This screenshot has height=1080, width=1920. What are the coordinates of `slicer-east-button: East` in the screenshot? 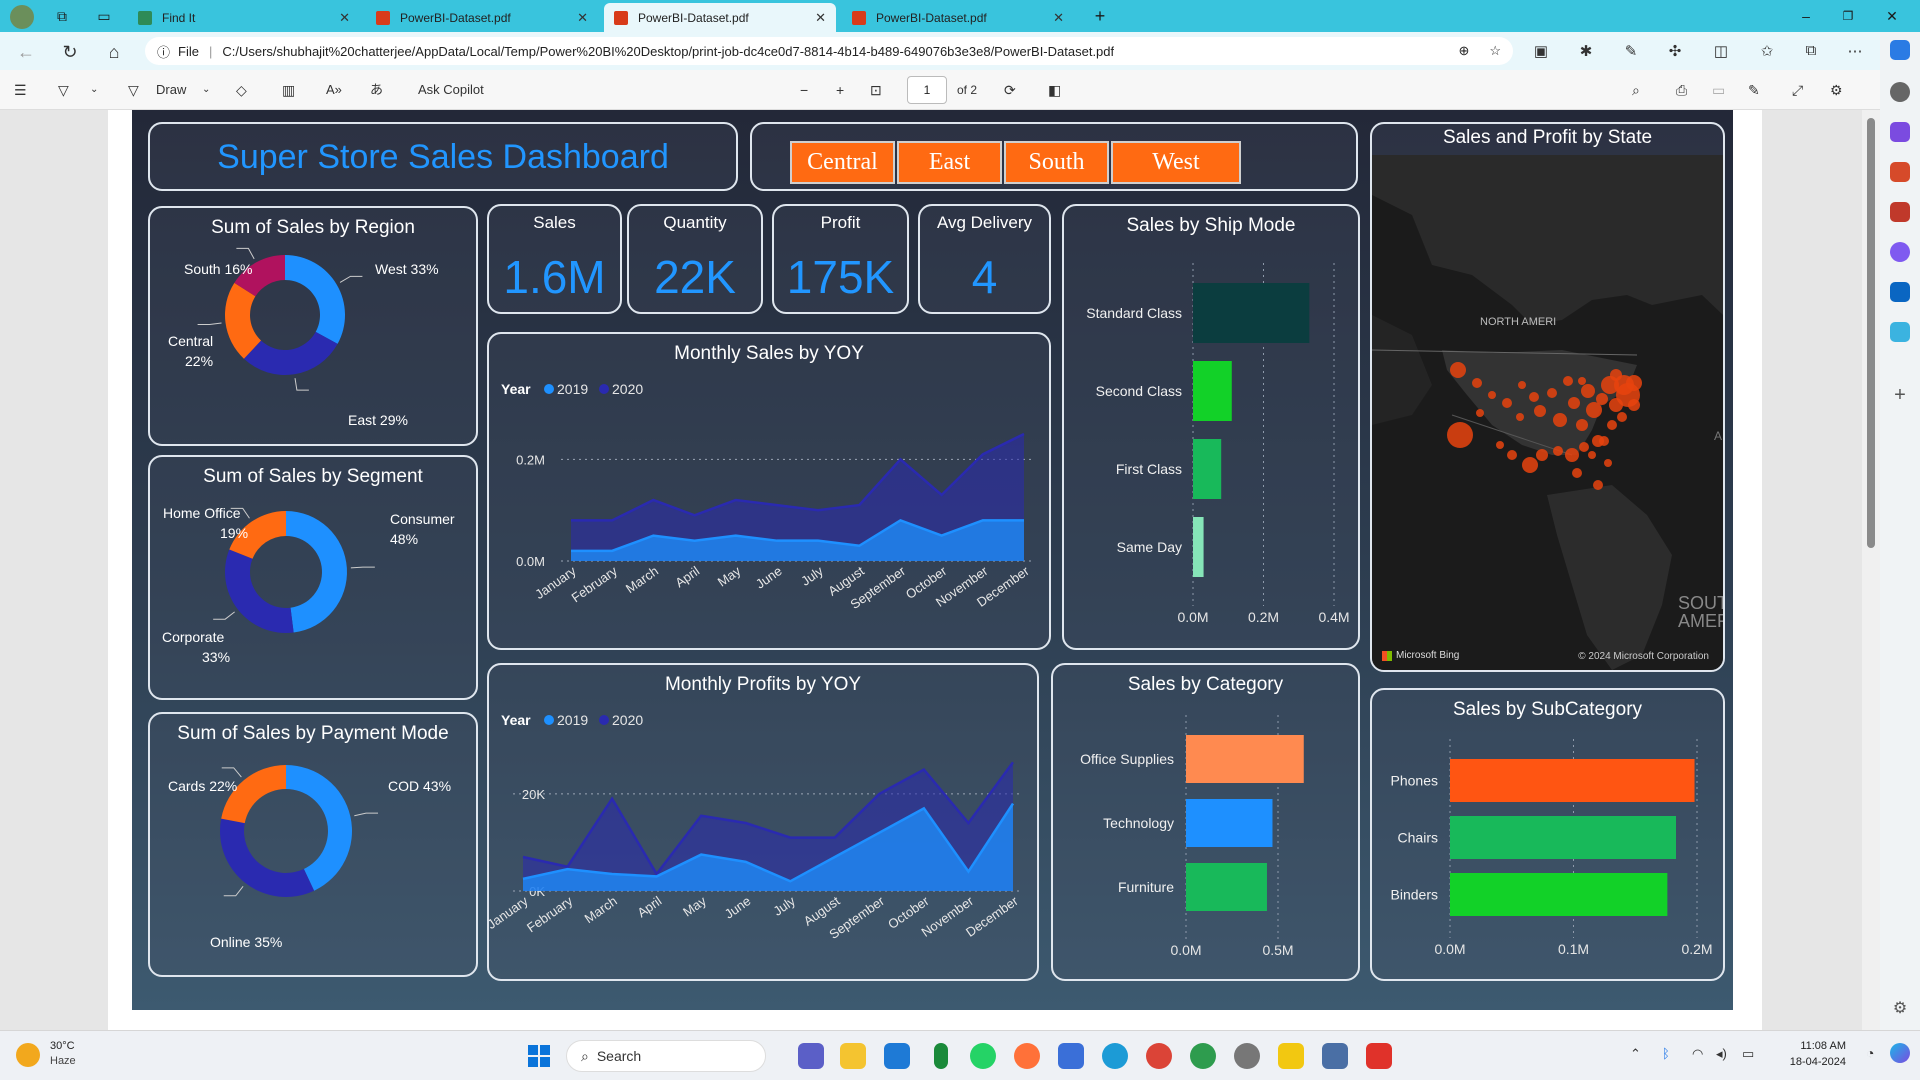 It's located at (949, 162).